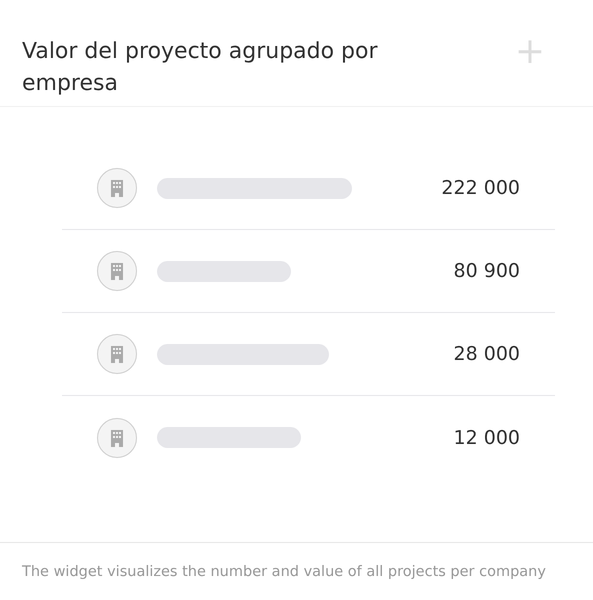  I want to click on project-value: 28 000, so click(487, 354).